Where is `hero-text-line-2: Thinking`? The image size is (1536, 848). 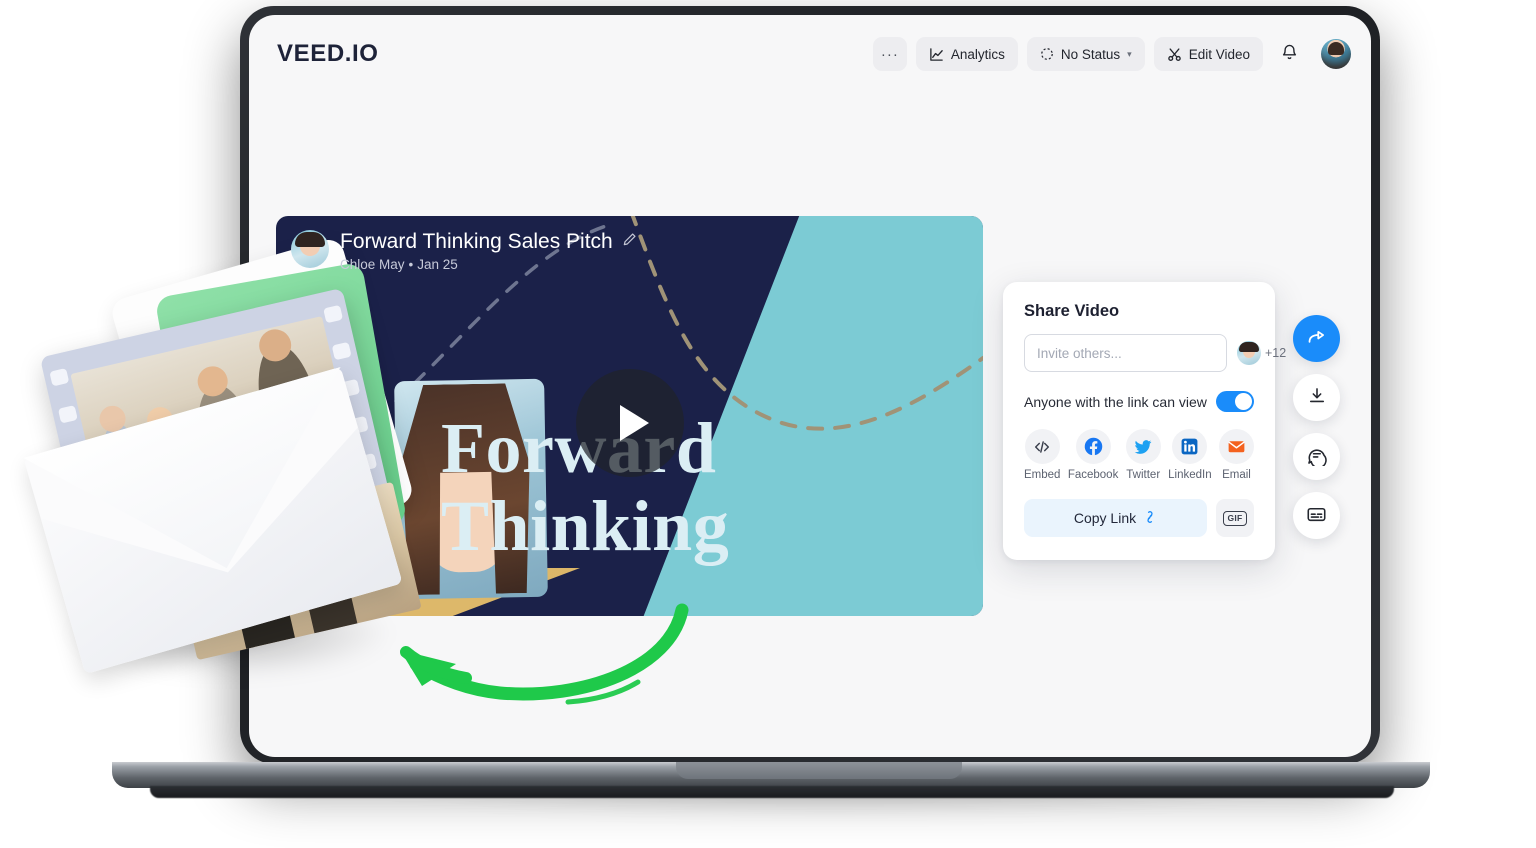
hero-text-line-2: Thinking is located at coordinates (585, 526).